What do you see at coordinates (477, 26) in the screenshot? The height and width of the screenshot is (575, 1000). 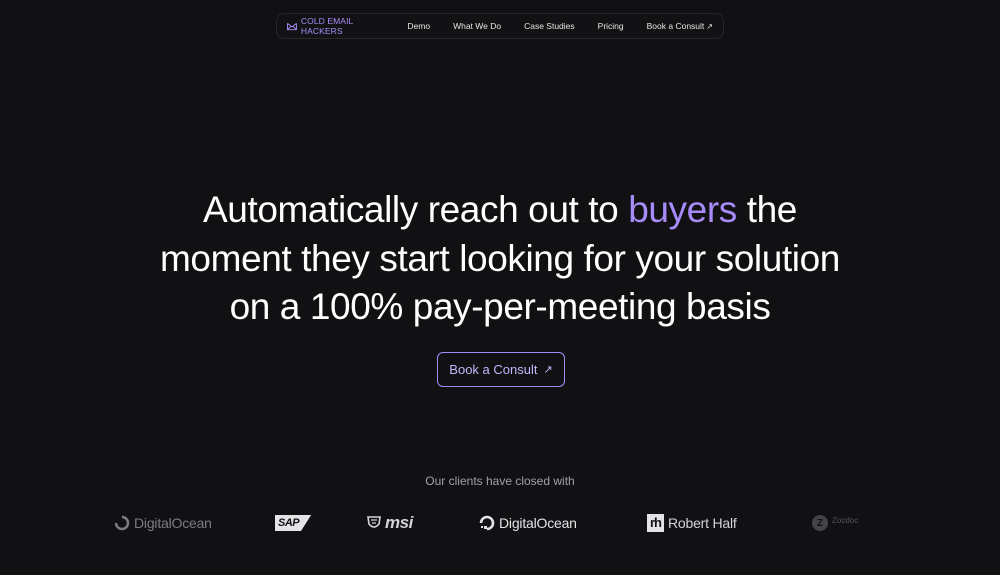 I see `nav-link-what-we-do: What We Do` at bounding box center [477, 26].